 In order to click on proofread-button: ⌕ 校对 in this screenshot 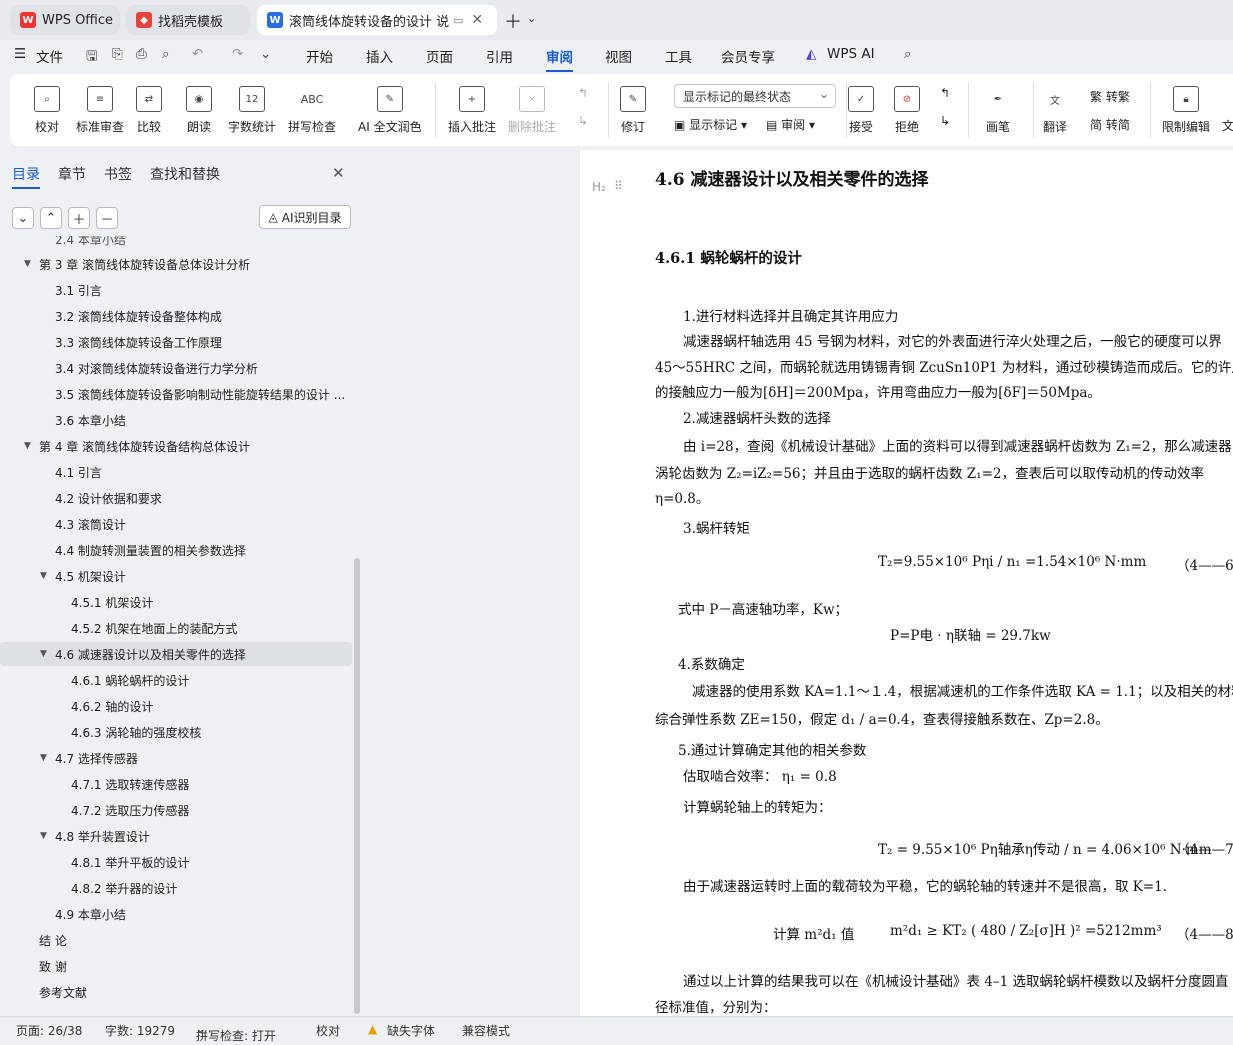, I will do `click(47, 110)`.